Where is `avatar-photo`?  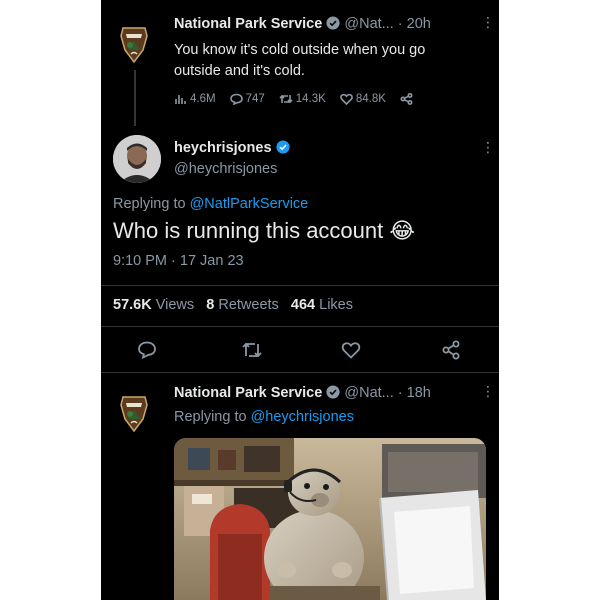 avatar-photo is located at coordinates (137, 159).